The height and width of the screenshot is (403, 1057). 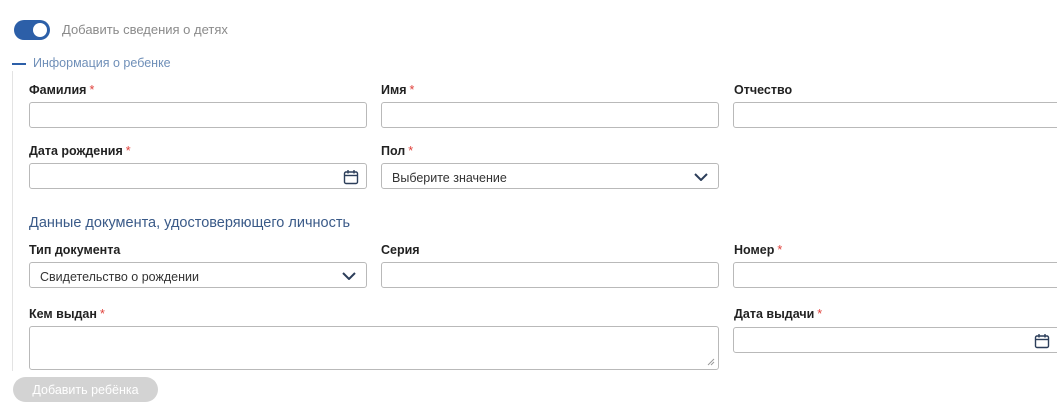 What do you see at coordinates (40, 30) in the screenshot?
I see `toggle-knob` at bounding box center [40, 30].